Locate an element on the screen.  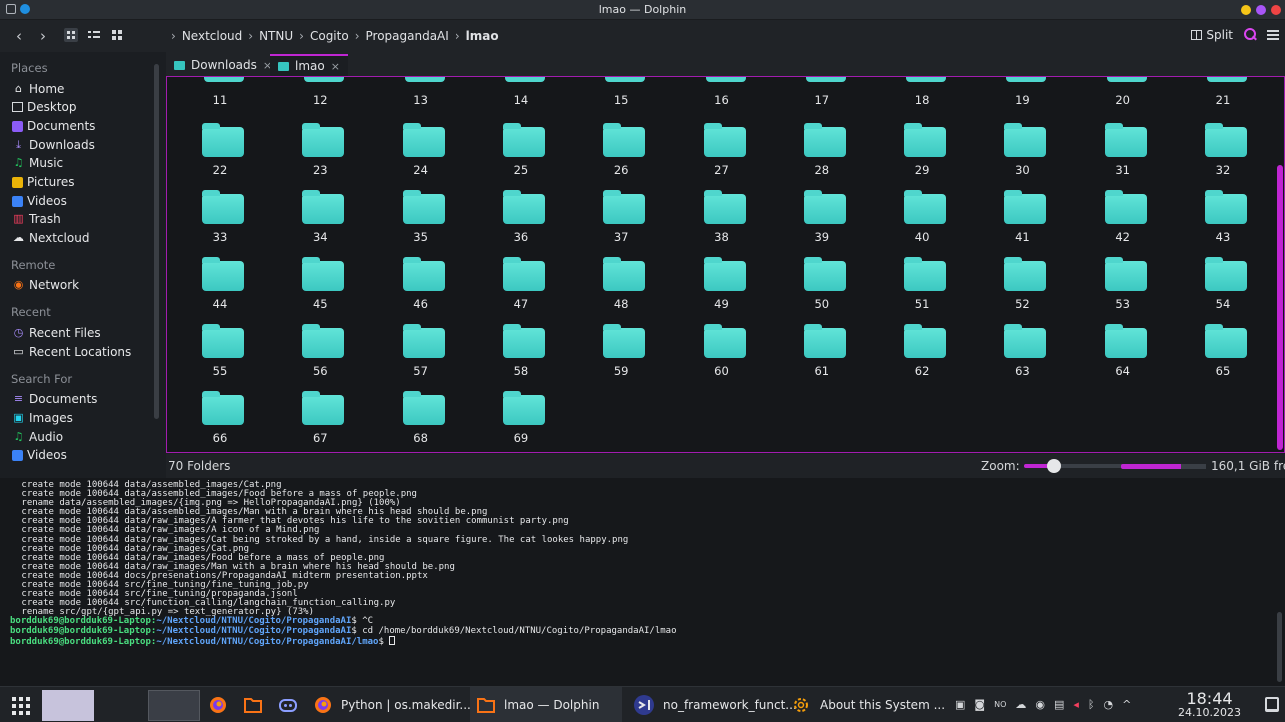
folder-name: 21 is located at coordinates (1223, 100).